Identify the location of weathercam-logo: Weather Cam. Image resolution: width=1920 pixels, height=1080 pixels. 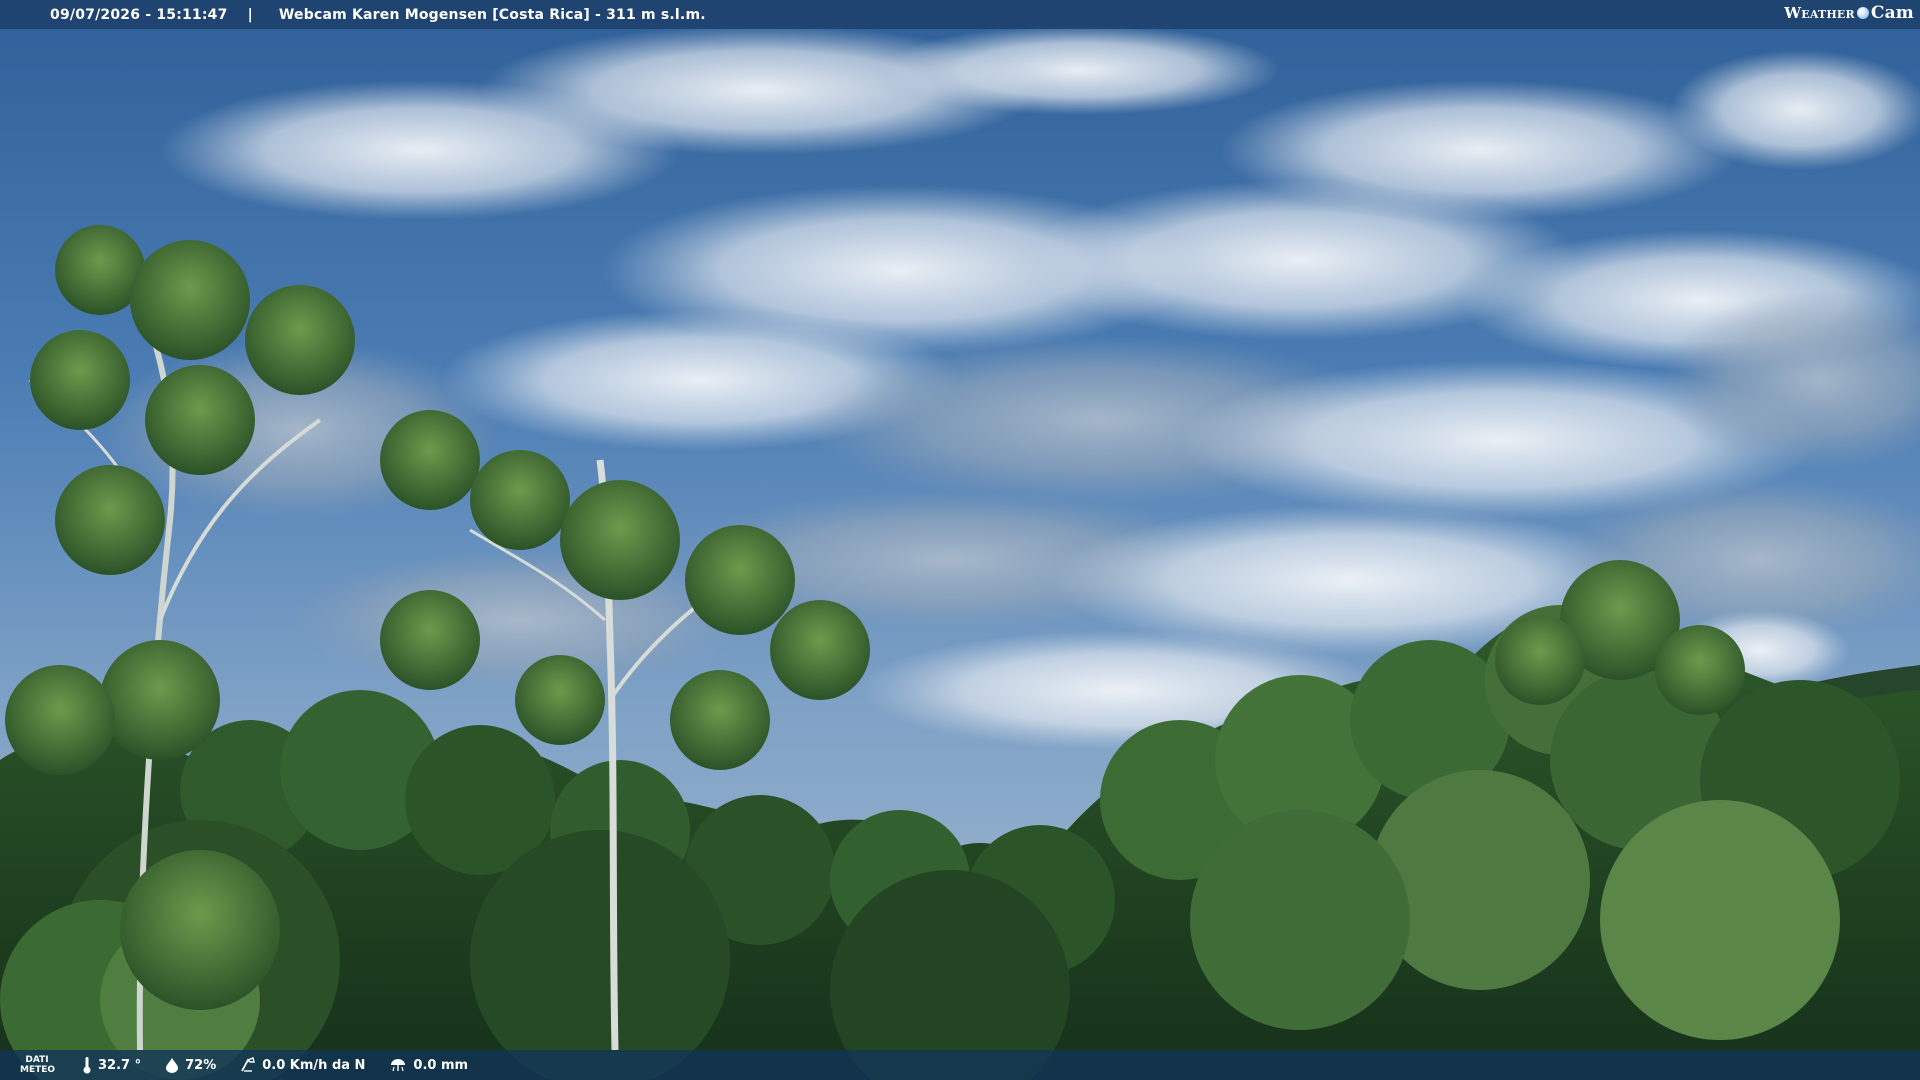
(1849, 13).